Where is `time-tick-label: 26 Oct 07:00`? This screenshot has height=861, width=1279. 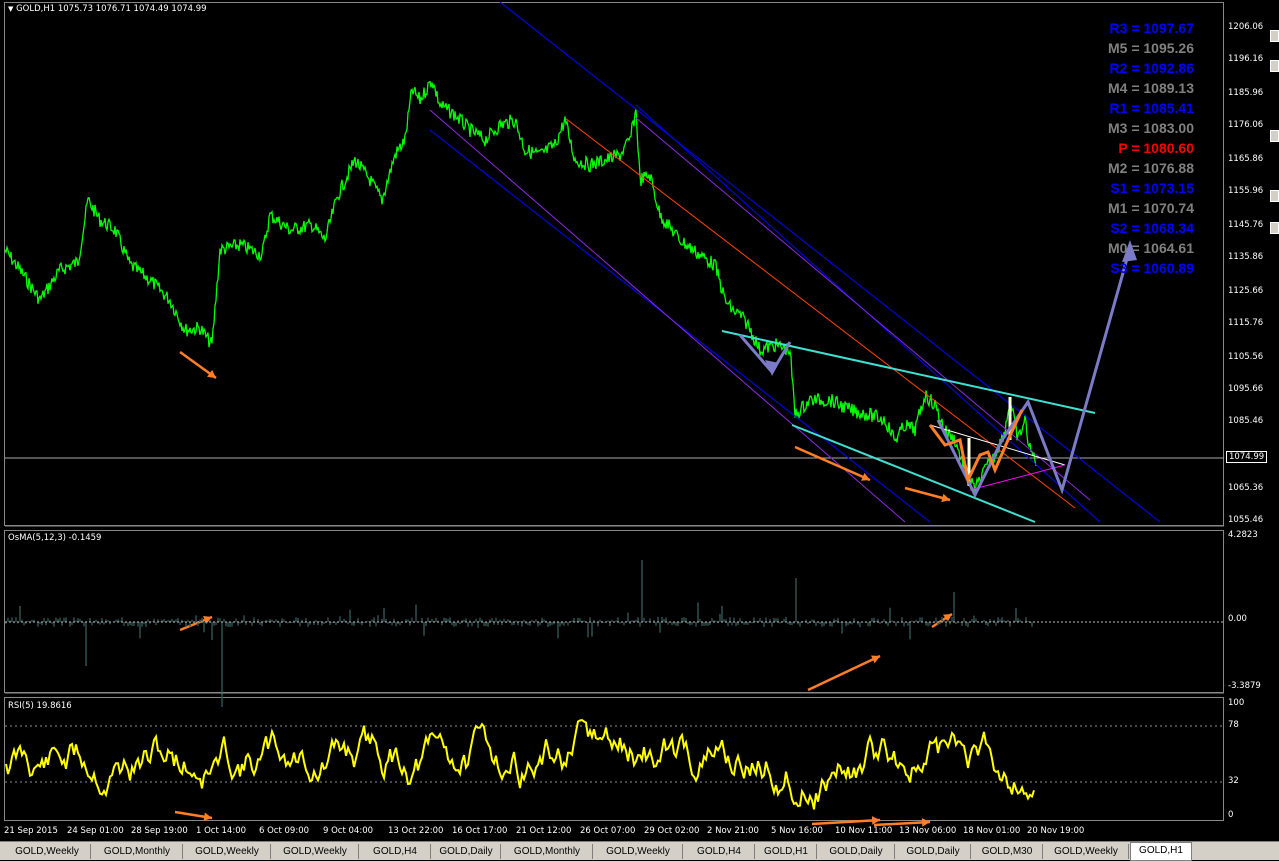
time-tick-label: 26 Oct 07:00 is located at coordinates (608, 831).